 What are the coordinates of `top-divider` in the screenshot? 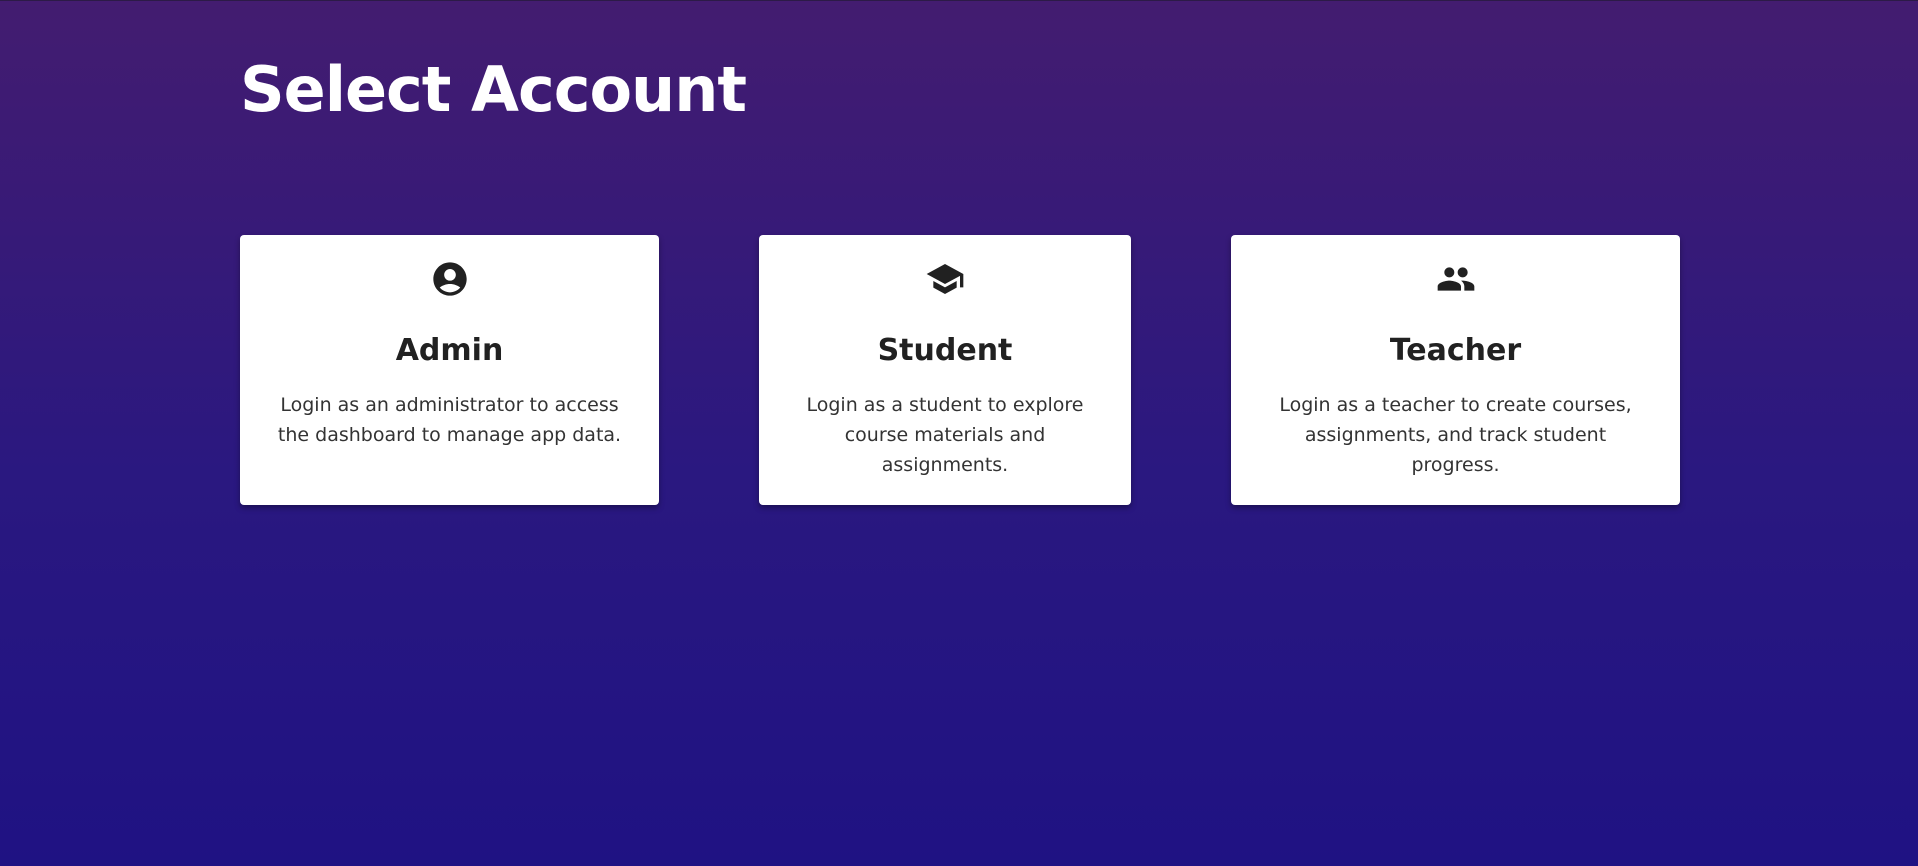 It's located at (959, 0).